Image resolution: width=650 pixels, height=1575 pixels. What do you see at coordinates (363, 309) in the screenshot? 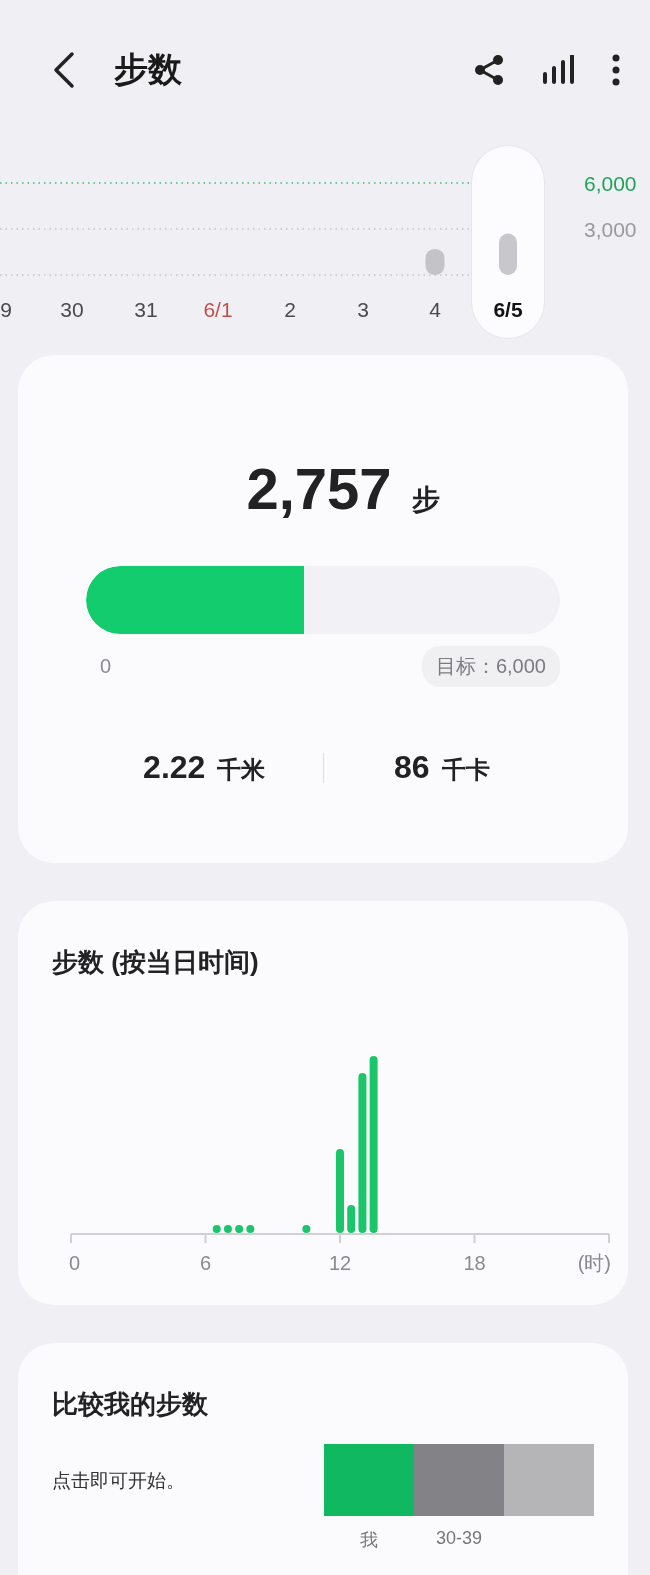
I see `day-label: 3` at bounding box center [363, 309].